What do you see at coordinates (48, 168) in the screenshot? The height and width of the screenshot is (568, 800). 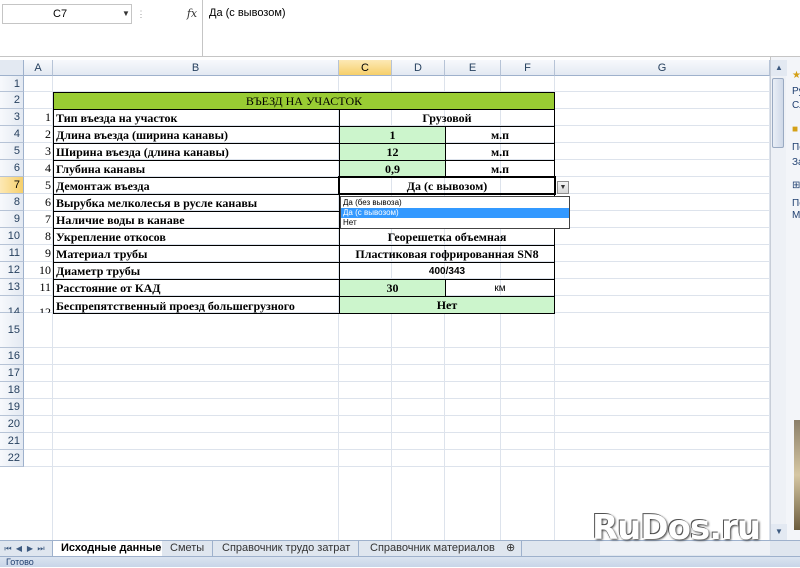 I see `item-number: 4` at bounding box center [48, 168].